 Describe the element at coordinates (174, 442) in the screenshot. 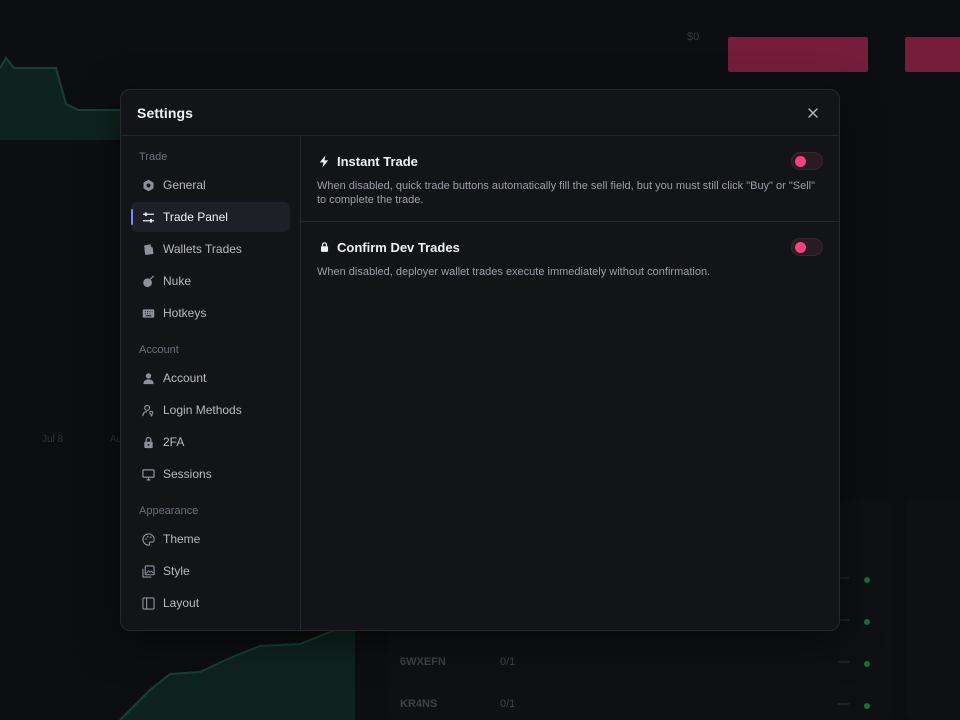

I see `sidebar-item-label: 2FA` at that location.